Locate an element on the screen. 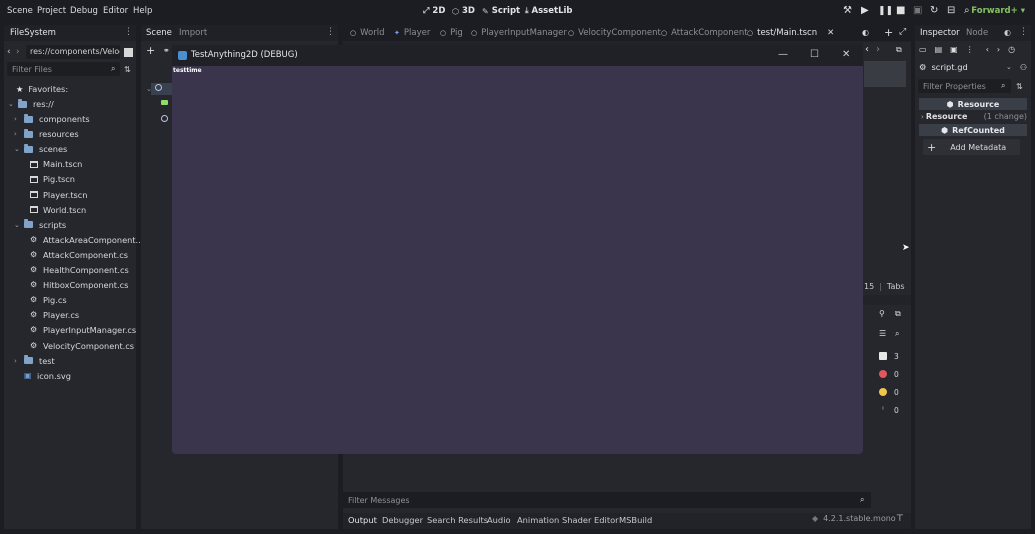 The width and height of the screenshot is (1035, 534). expand-panel-icon: ⊤ is located at coordinates (900, 519).